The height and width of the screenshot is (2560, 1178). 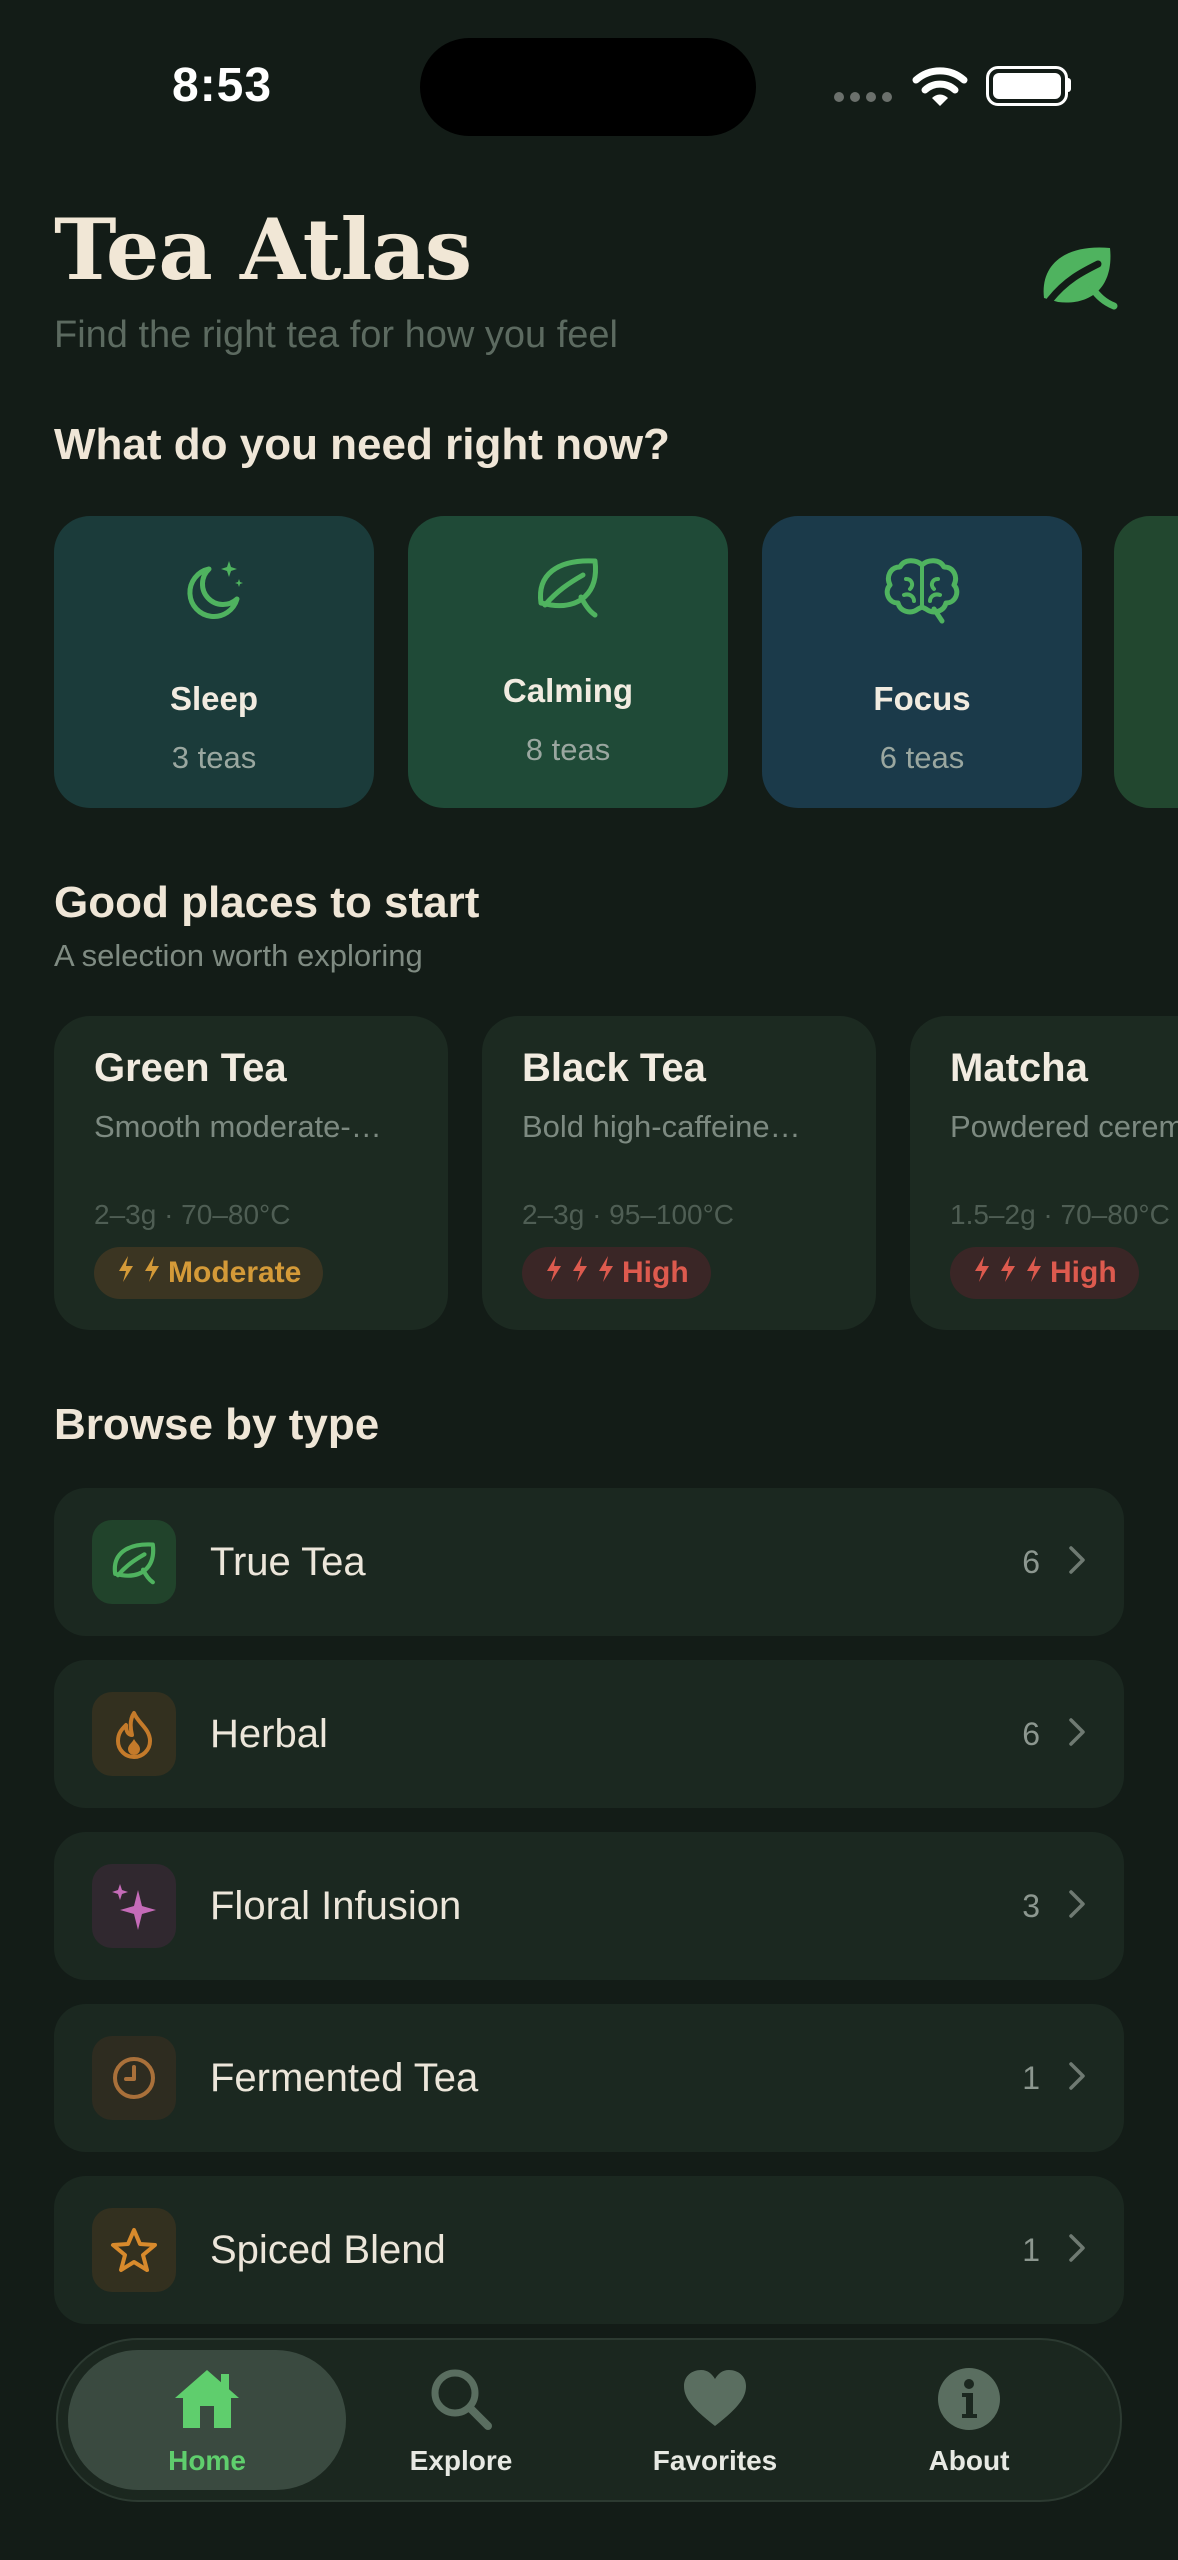 I want to click on type-count: 3, so click(x=1031, y=1905).